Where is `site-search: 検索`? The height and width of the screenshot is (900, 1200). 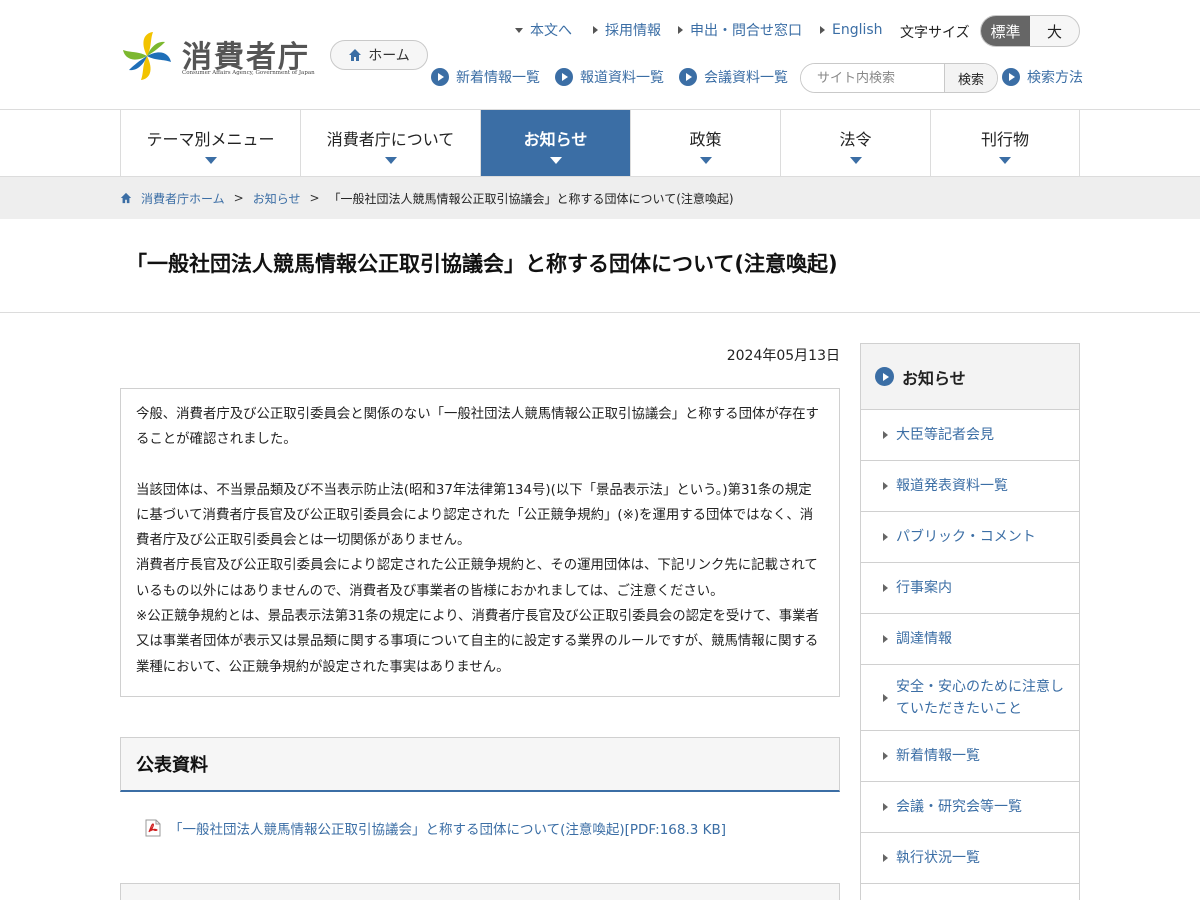
site-search: 検索 is located at coordinates (899, 78).